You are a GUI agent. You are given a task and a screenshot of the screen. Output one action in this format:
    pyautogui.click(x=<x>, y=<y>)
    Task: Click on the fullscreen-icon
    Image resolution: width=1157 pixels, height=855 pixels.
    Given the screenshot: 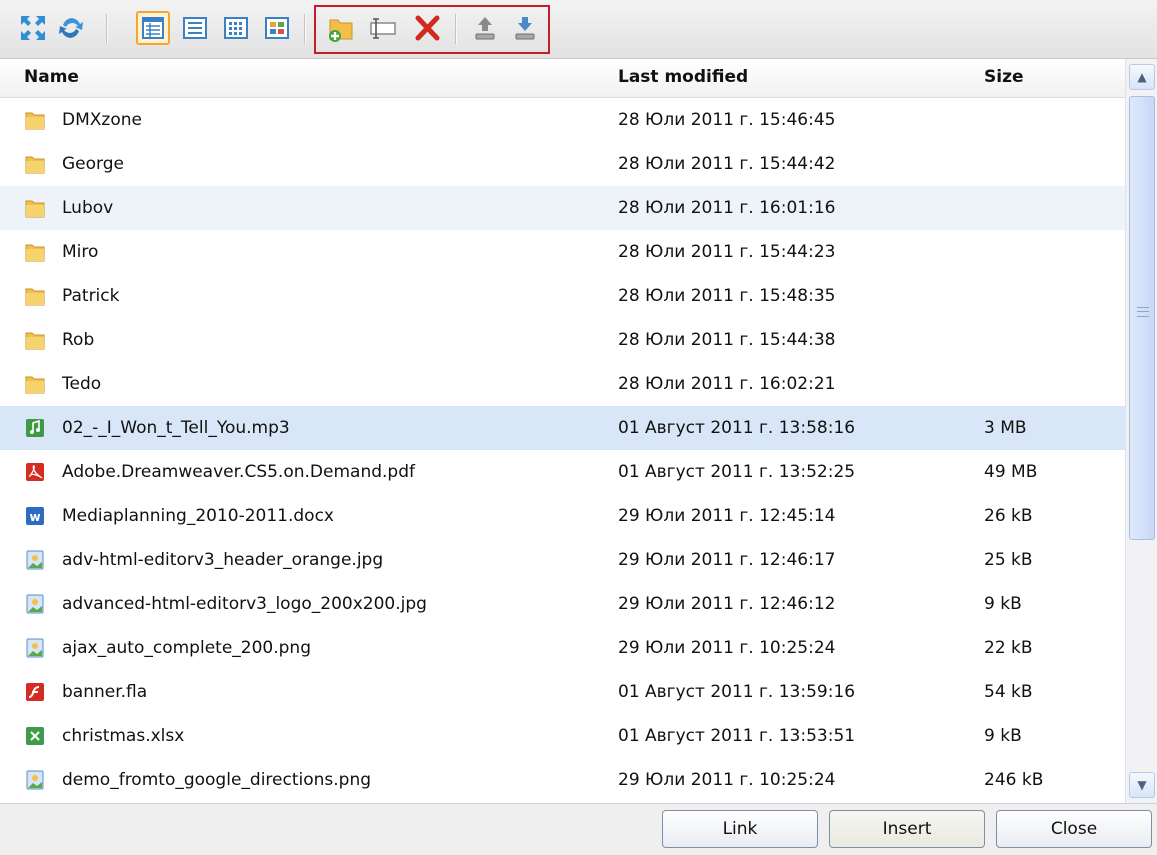 What is the action you would take?
    pyautogui.click(x=33, y=28)
    